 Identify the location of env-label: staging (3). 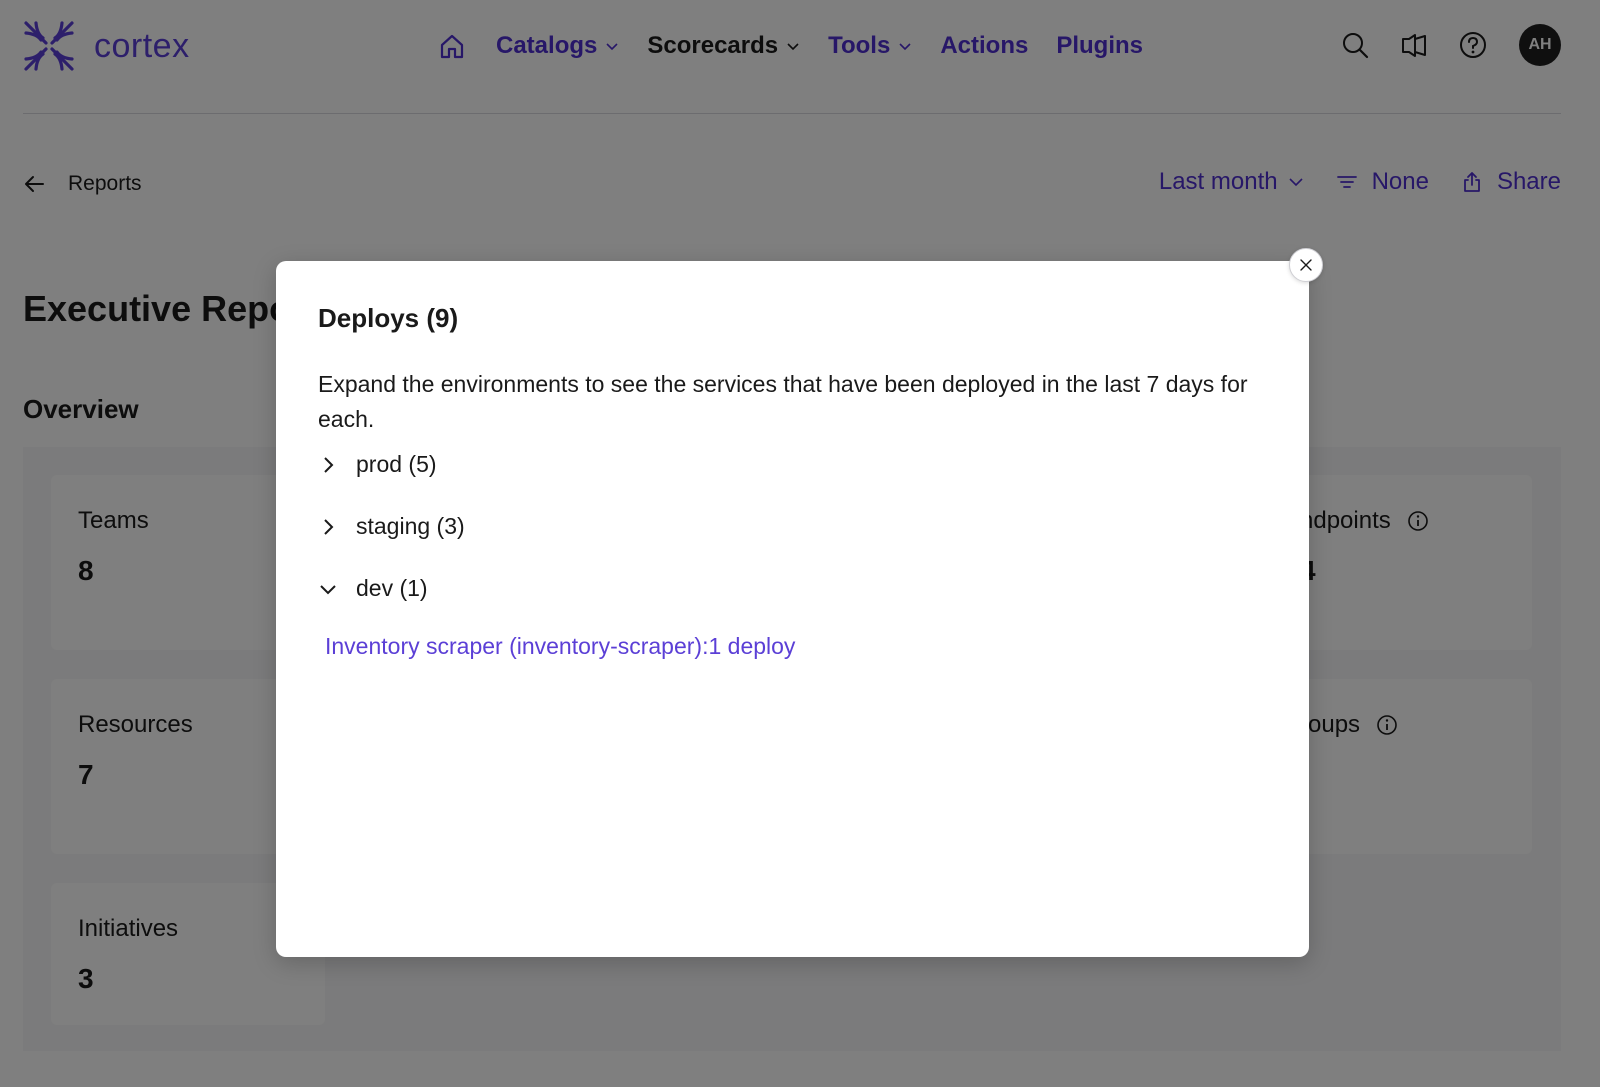
(410, 526).